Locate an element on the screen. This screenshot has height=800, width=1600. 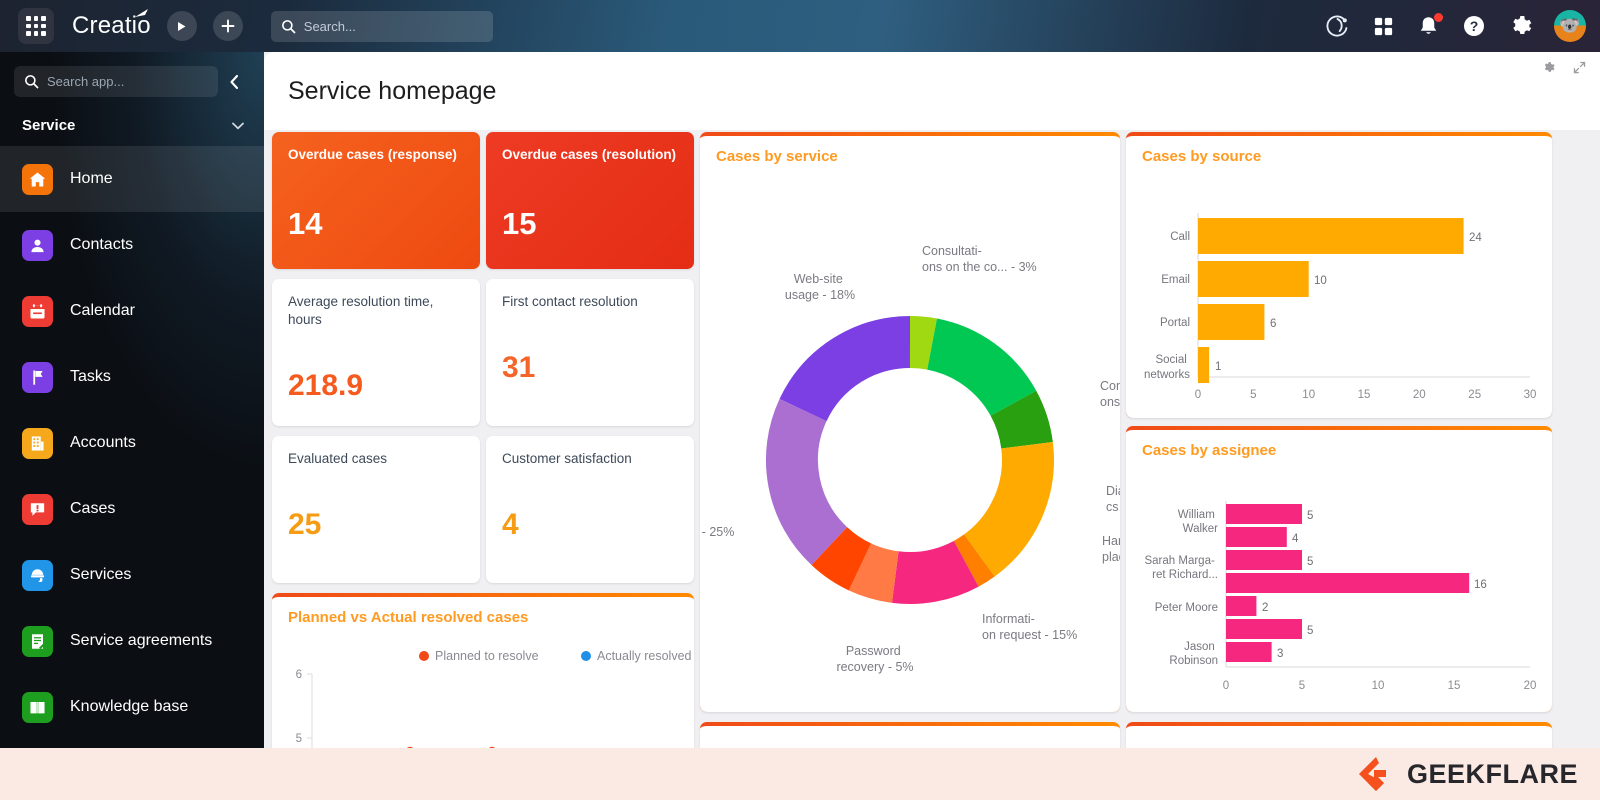
app-search-input is located at coordinates (107, 81).